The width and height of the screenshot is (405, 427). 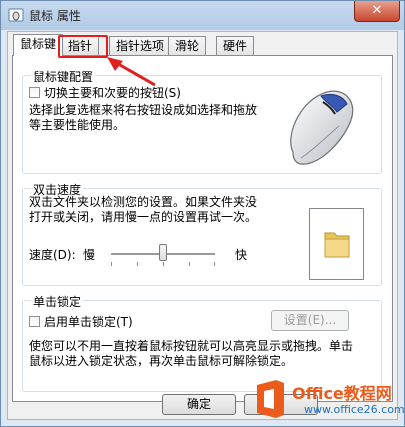 I want to click on switch-buttons-checkbox, so click(x=34, y=92).